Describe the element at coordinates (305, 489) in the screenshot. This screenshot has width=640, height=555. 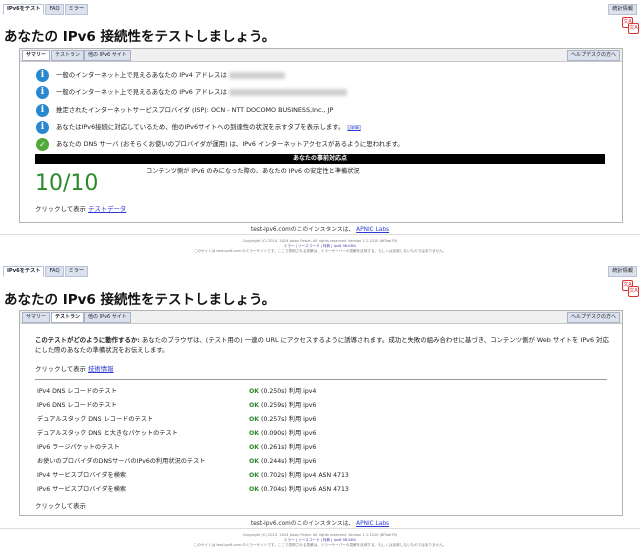
I see `test-detail: (0.704s) 利用 ipv6 ASN 4713` at that location.